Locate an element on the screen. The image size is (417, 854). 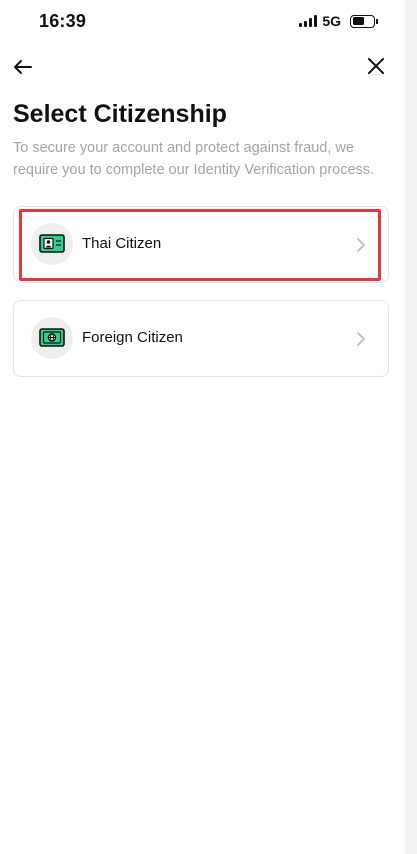
top-nav is located at coordinates (202, 67).